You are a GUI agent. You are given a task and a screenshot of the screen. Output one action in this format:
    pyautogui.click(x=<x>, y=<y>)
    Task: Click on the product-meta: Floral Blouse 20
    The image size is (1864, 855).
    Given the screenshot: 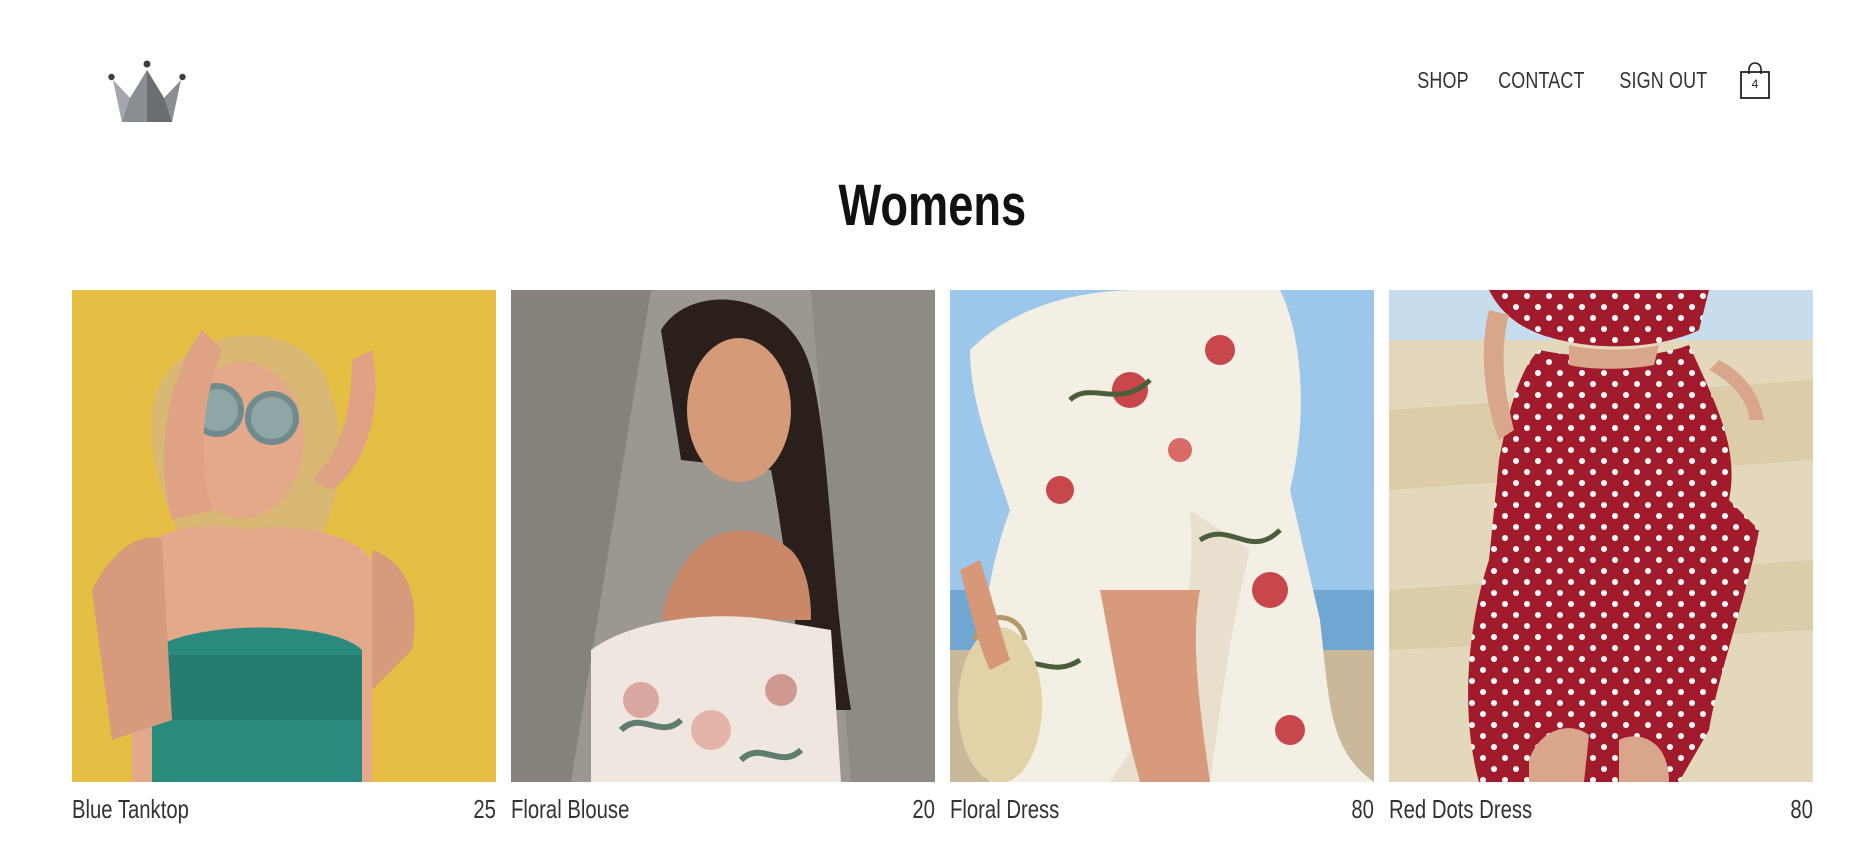 What is the action you would take?
    pyautogui.click(x=723, y=809)
    